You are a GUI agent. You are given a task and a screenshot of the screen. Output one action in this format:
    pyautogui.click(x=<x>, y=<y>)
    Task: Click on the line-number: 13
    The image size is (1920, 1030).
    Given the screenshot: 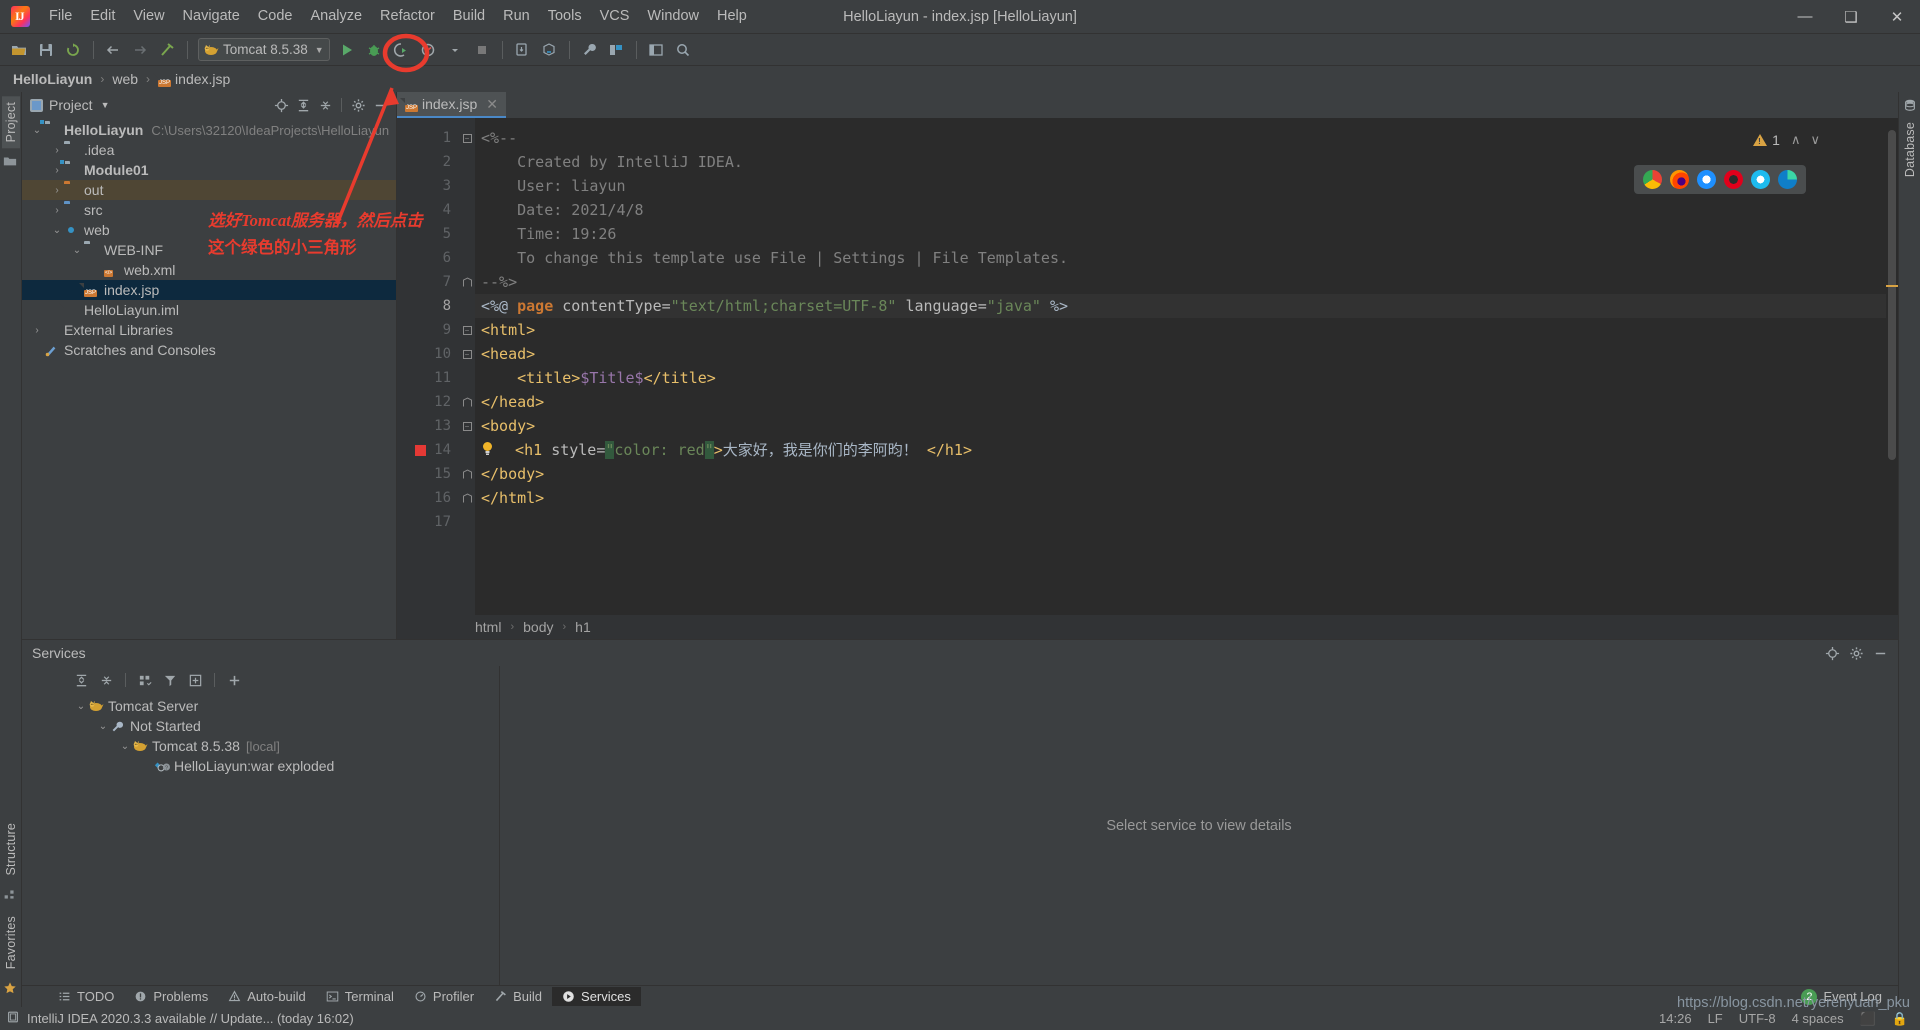 What is the action you would take?
    pyautogui.click(x=428, y=426)
    